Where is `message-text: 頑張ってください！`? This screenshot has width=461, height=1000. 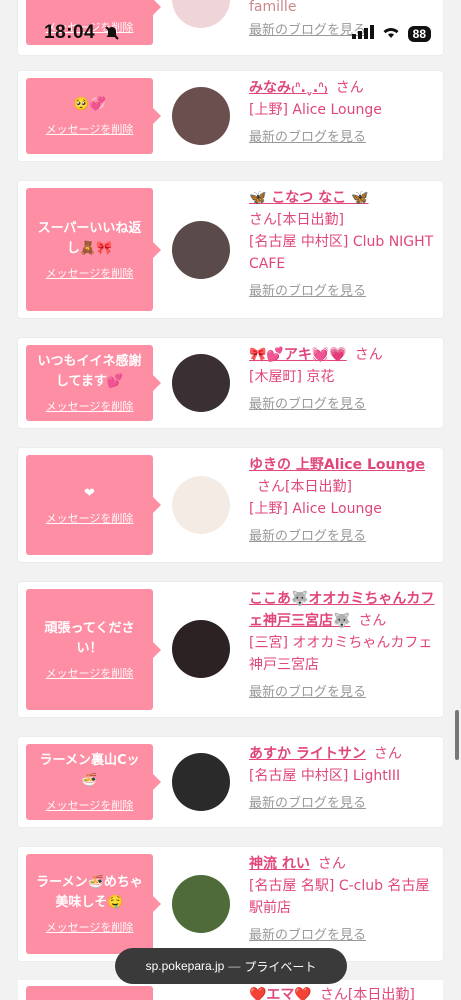
message-text: 頑張ってください！ is located at coordinates (89, 638).